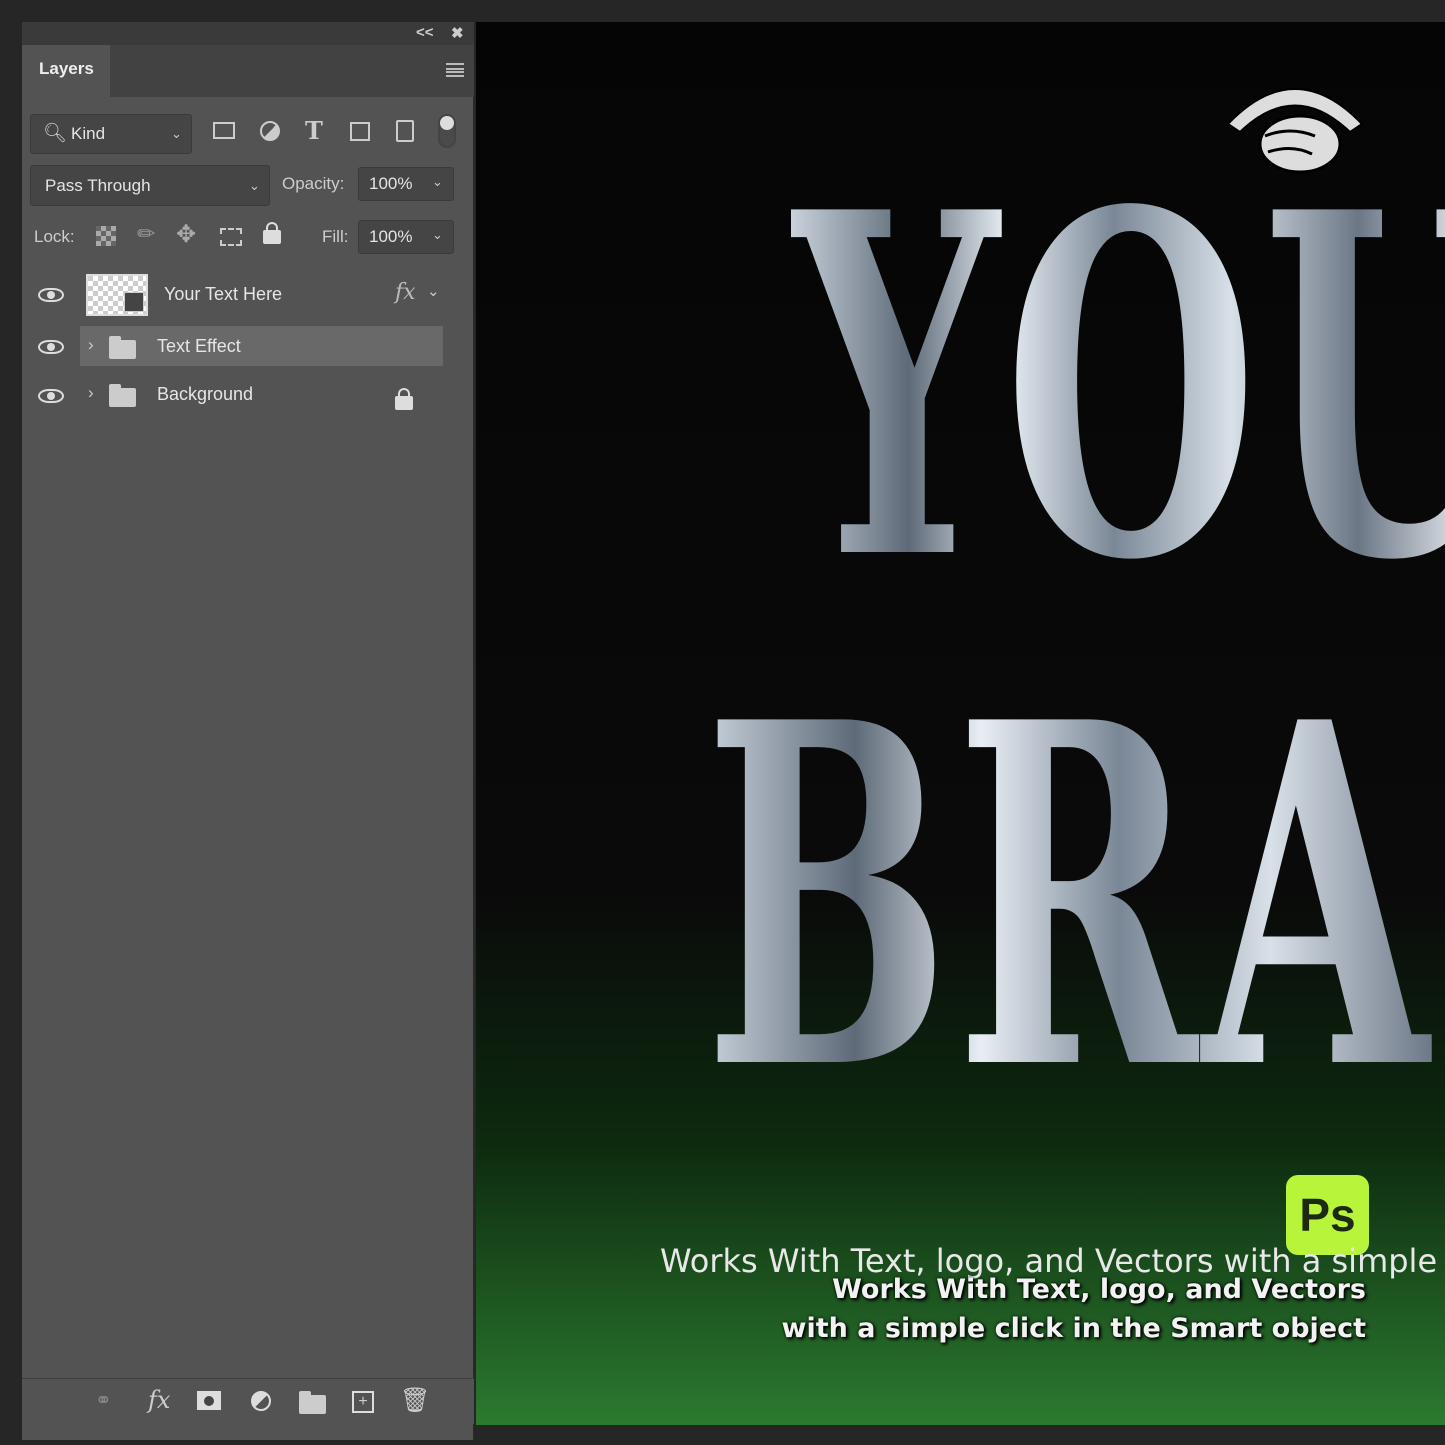 This screenshot has width=1445, height=1445. Describe the element at coordinates (335, 236) in the screenshot. I see `fill-label: Fill:` at that location.